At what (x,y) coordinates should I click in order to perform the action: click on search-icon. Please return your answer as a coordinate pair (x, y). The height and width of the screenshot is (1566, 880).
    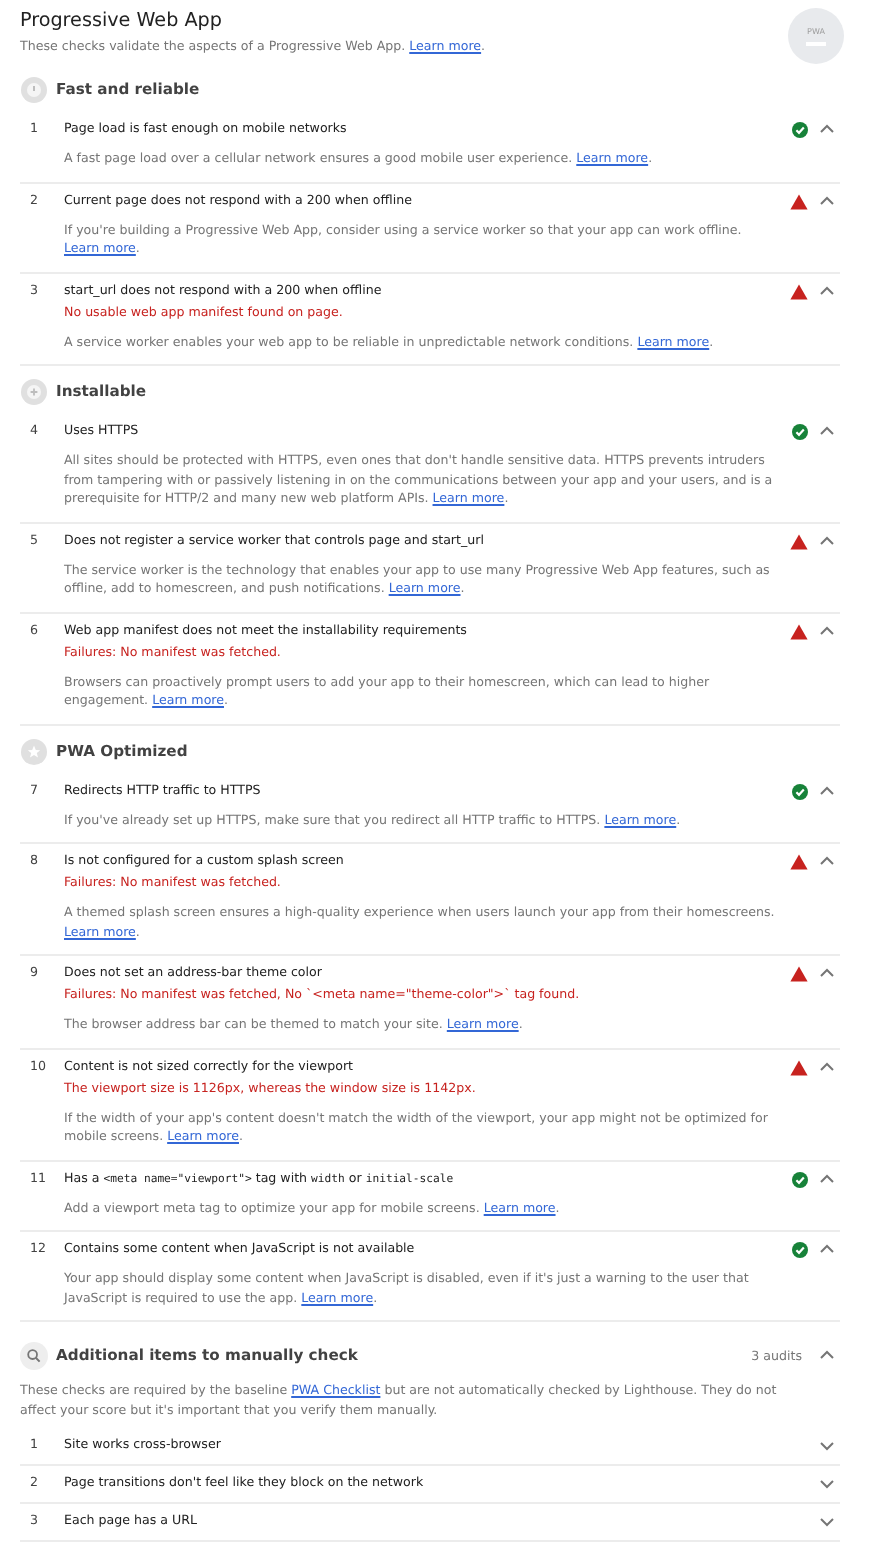
    Looking at the image, I should click on (34, 1356).